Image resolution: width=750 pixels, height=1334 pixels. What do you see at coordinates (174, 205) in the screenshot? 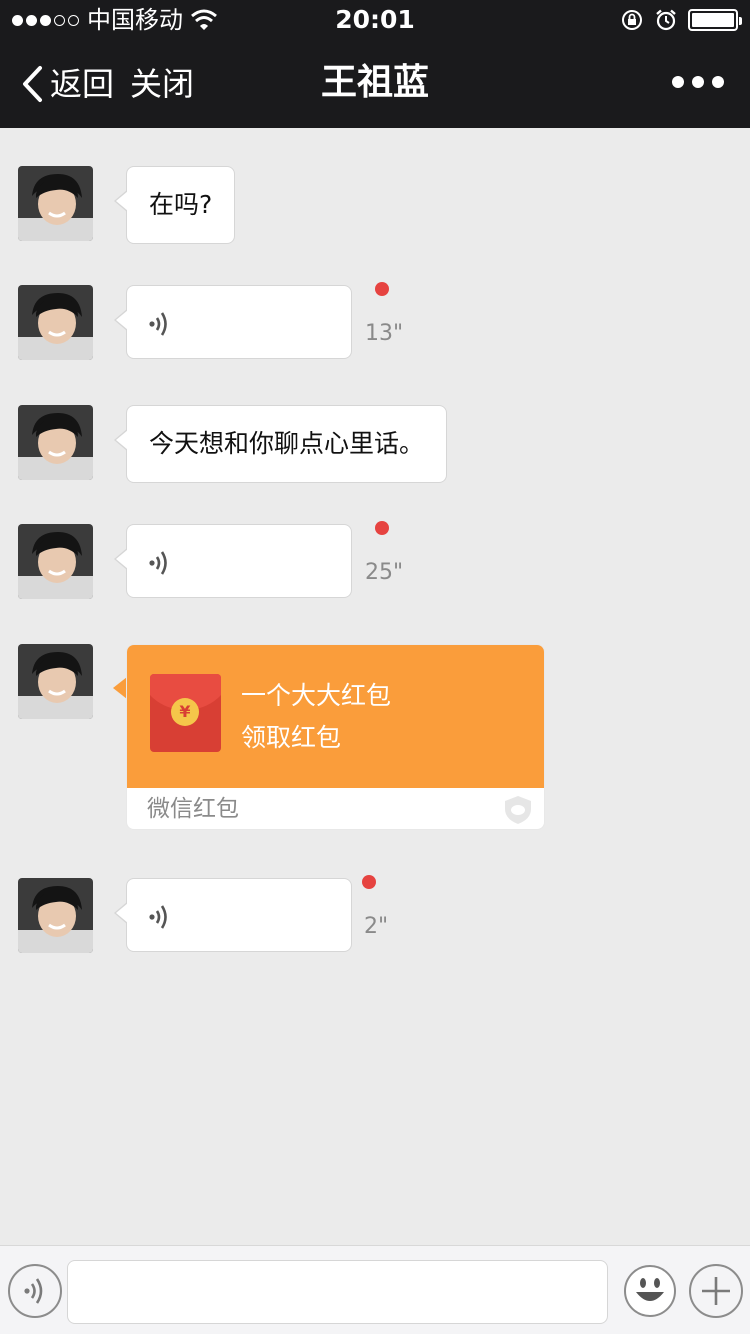
I see `message-bubble: 在吗?` at bounding box center [174, 205].